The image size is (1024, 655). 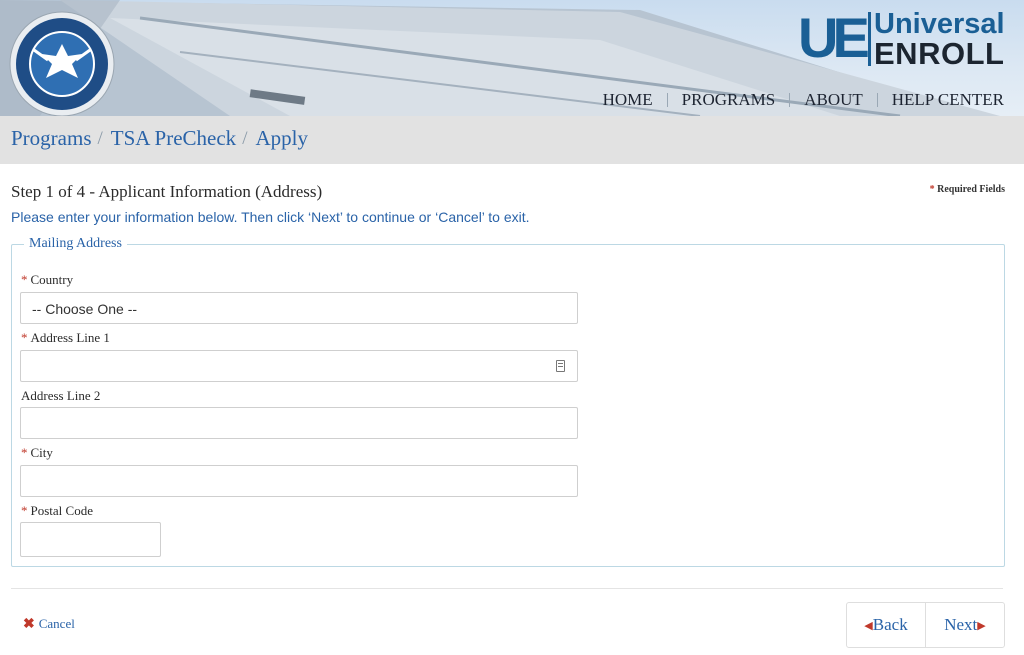 I want to click on breadcrumb: Programs / TSA PreCheck / Apply, so click(x=159, y=138).